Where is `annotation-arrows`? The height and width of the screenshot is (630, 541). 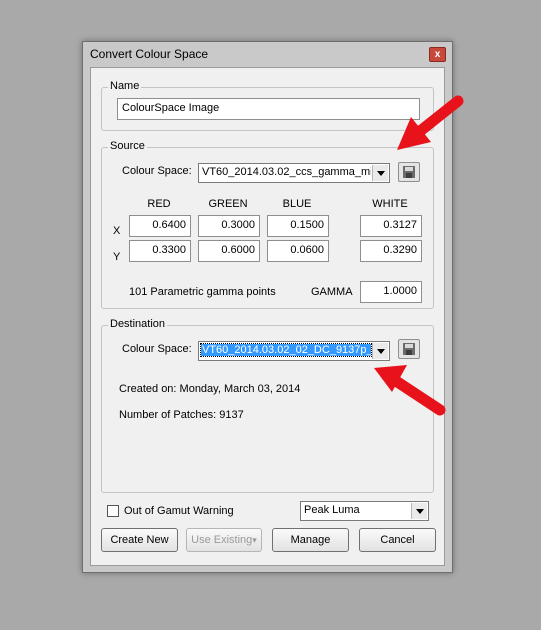
annotation-arrows is located at coordinates (419, 255).